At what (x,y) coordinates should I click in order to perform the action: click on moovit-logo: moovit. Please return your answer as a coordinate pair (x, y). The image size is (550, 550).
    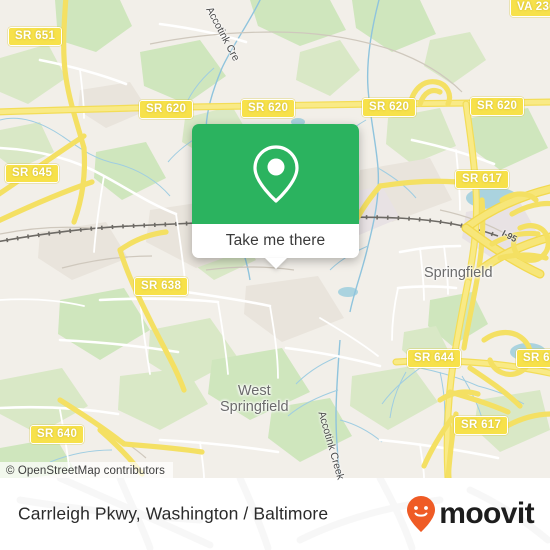
    Looking at the image, I should click on (470, 514).